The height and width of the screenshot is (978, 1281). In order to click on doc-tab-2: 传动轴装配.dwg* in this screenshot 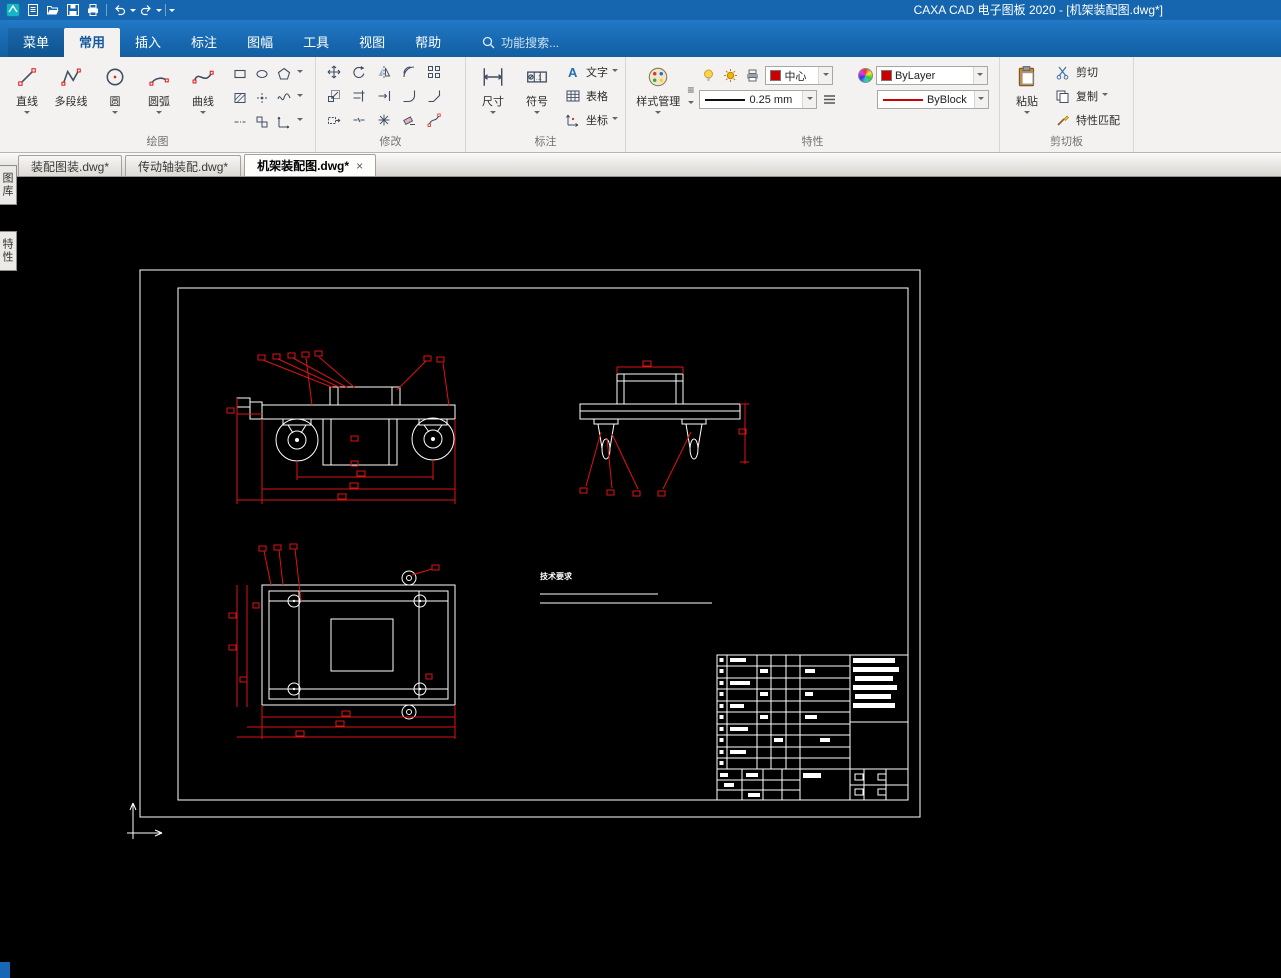, I will do `click(183, 165)`.